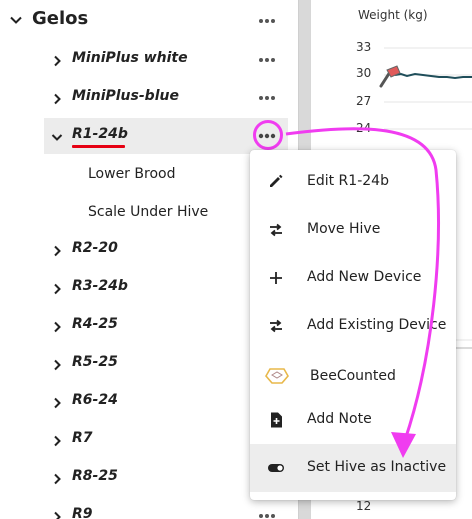  I want to click on menu-item-beecounted: BeeCounted, so click(353, 376).